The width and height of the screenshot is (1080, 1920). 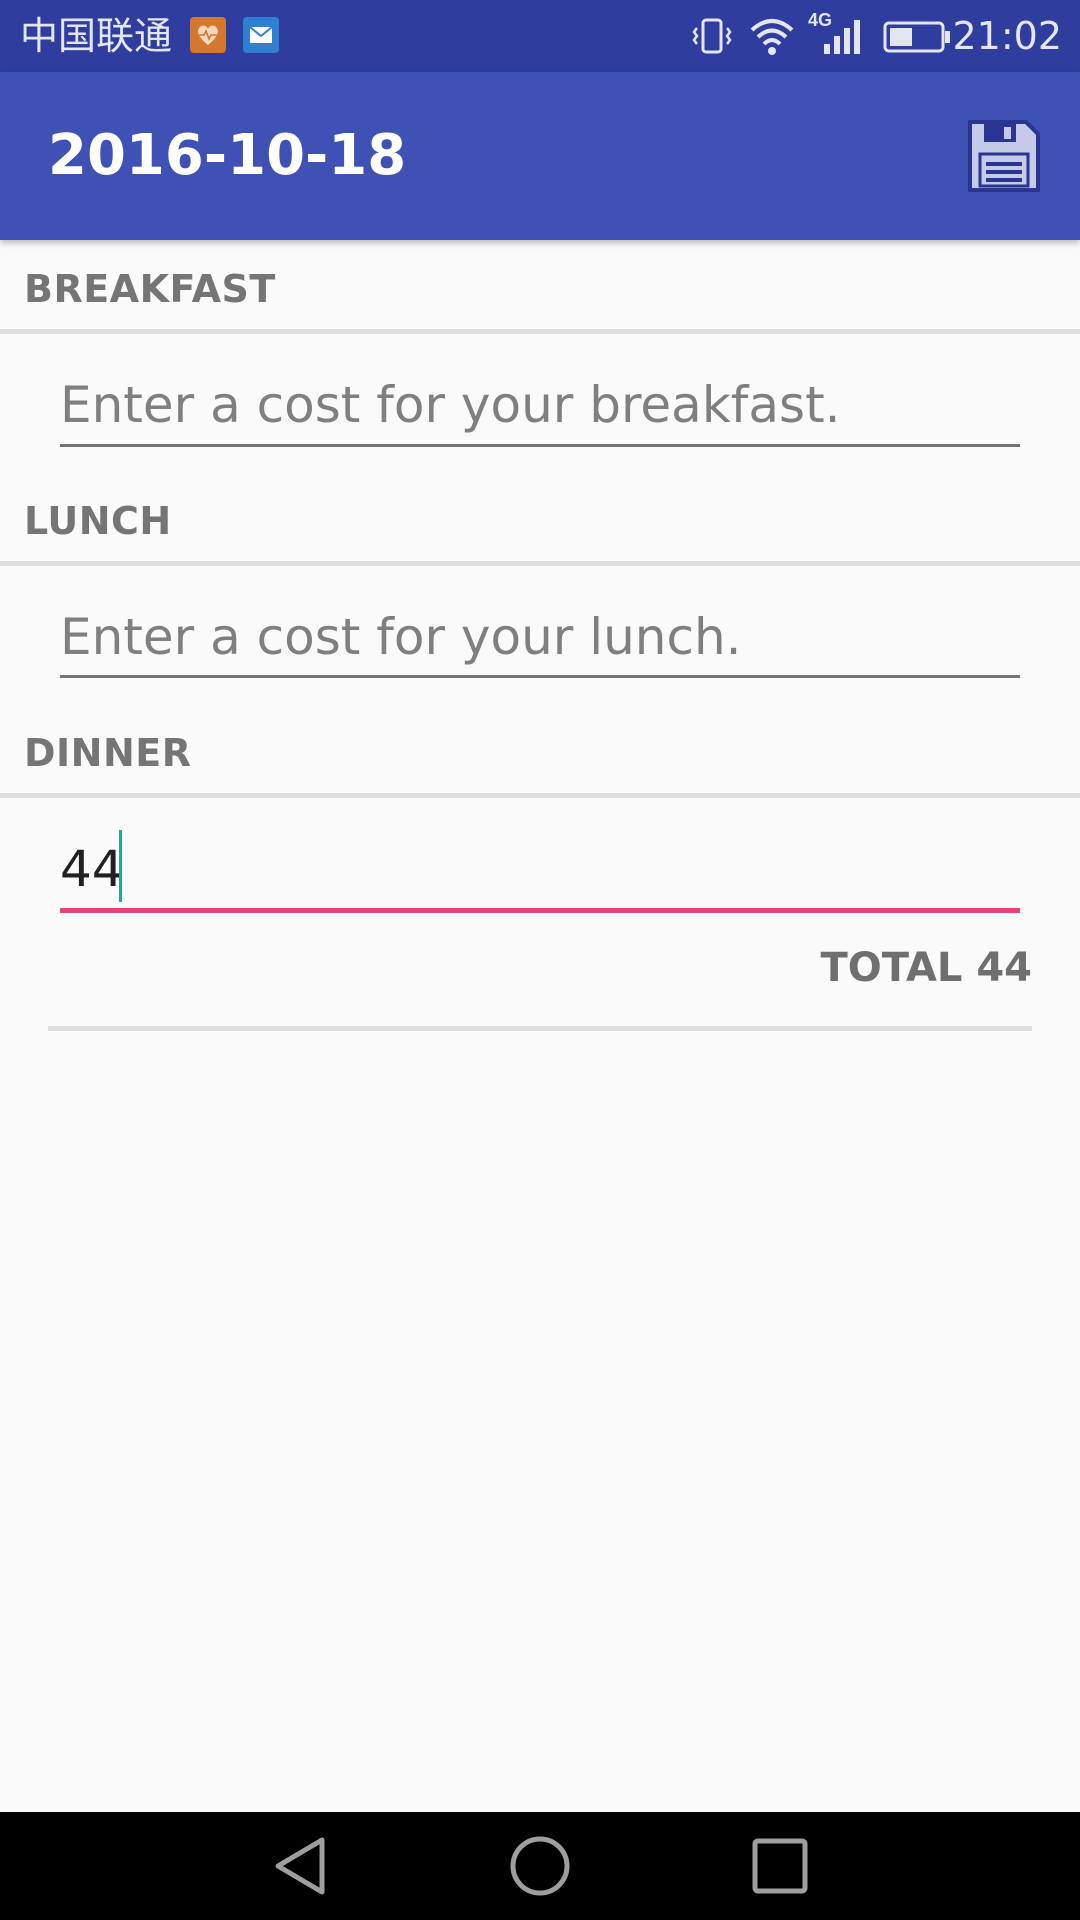 I want to click on lunch-header: LUNCH, so click(x=98, y=521).